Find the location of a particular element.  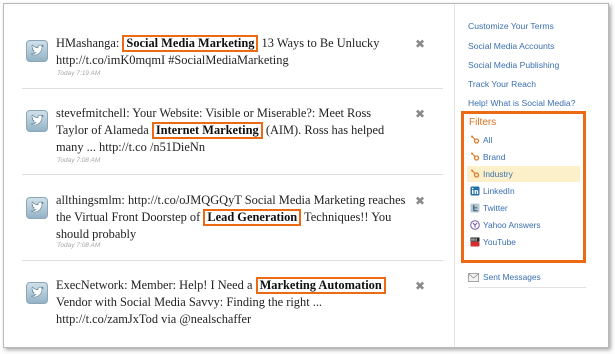

filter-yahoo-answers: Yahoo Answers is located at coordinates (523, 225).